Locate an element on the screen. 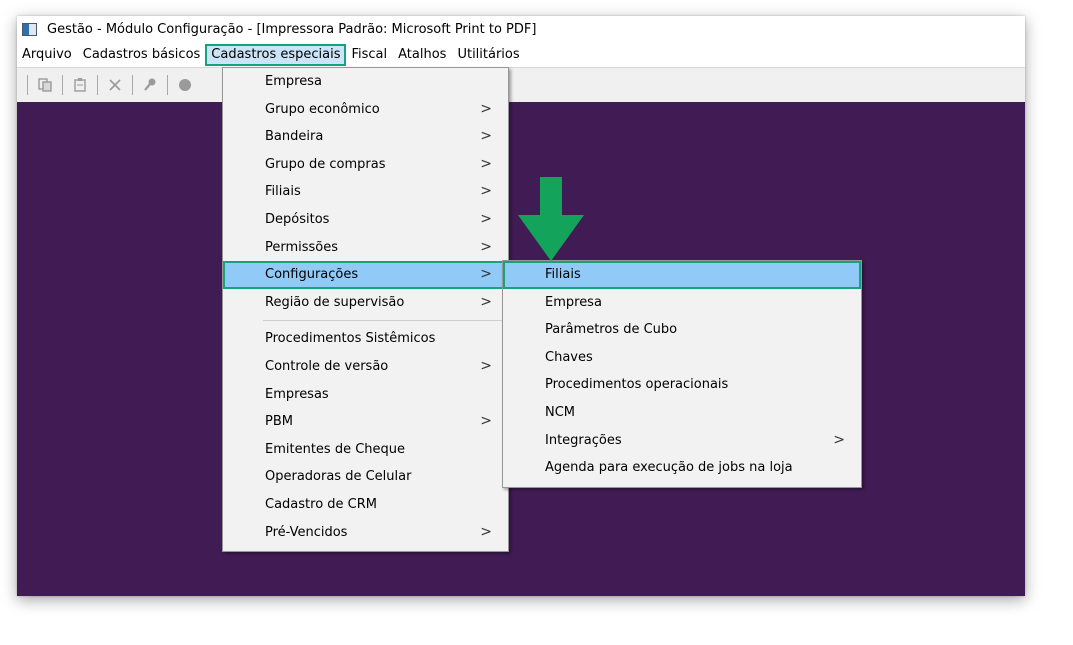  arrow-down-icon is located at coordinates (551, 219).